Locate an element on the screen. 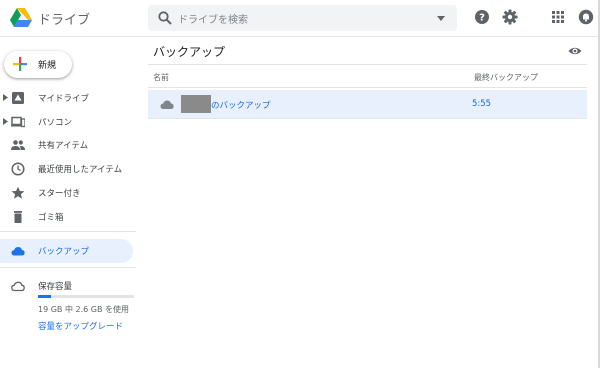  sidebar-item-my-drive: マイドライブ is located at coordinates (70, 98).